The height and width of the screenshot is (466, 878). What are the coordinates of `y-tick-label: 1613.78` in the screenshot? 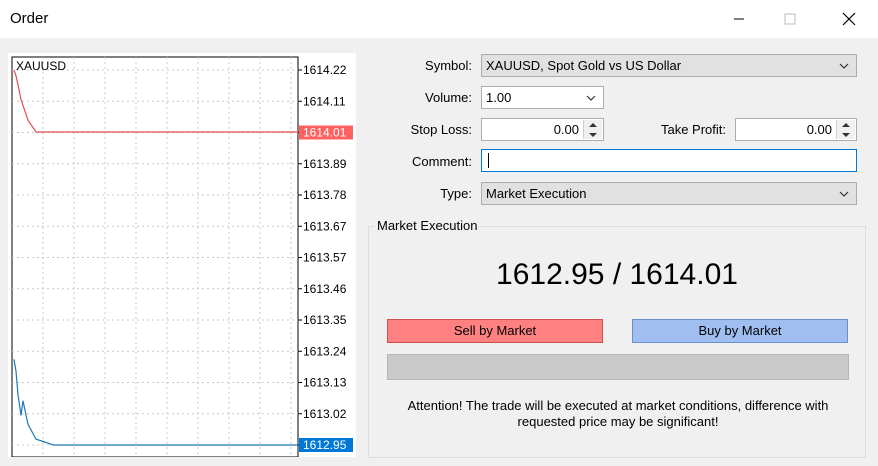 It's located at (325, 195).